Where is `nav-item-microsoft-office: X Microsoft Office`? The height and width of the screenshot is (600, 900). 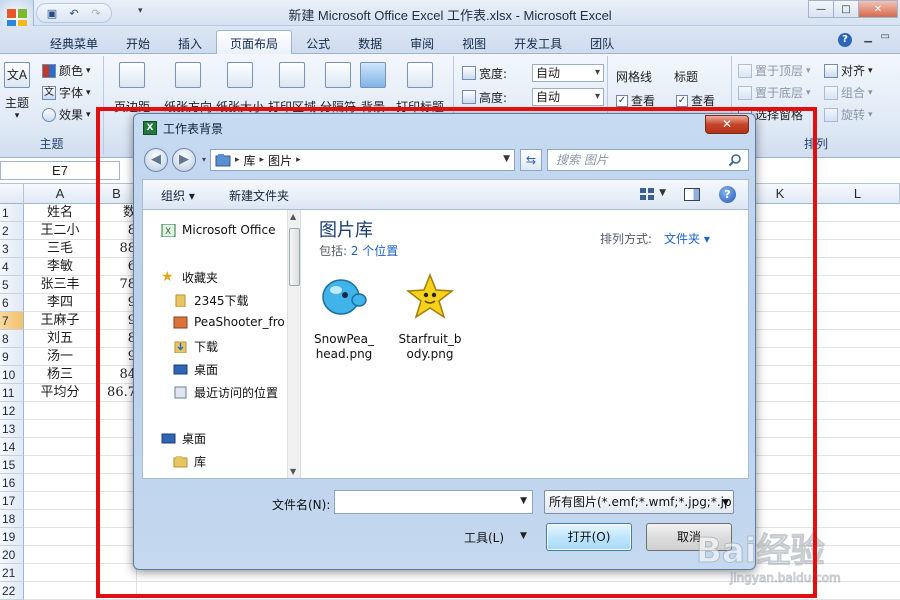
nav-item-microsoft-office: X Microsoft Office is located at coordinates (218, 230).